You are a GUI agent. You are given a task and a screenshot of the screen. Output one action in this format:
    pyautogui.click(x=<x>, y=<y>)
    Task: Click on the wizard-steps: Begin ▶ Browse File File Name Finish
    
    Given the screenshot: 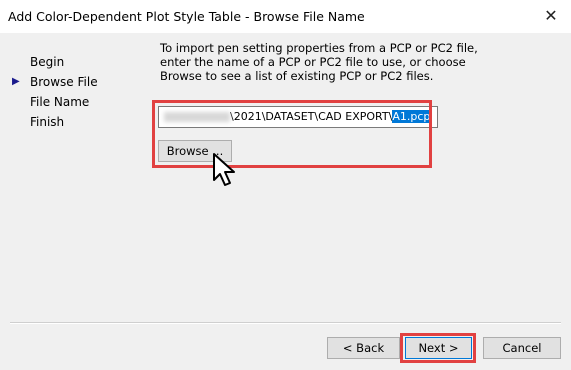 What is the action you would take?
    pyautogui.click(x=55, y=92)
    